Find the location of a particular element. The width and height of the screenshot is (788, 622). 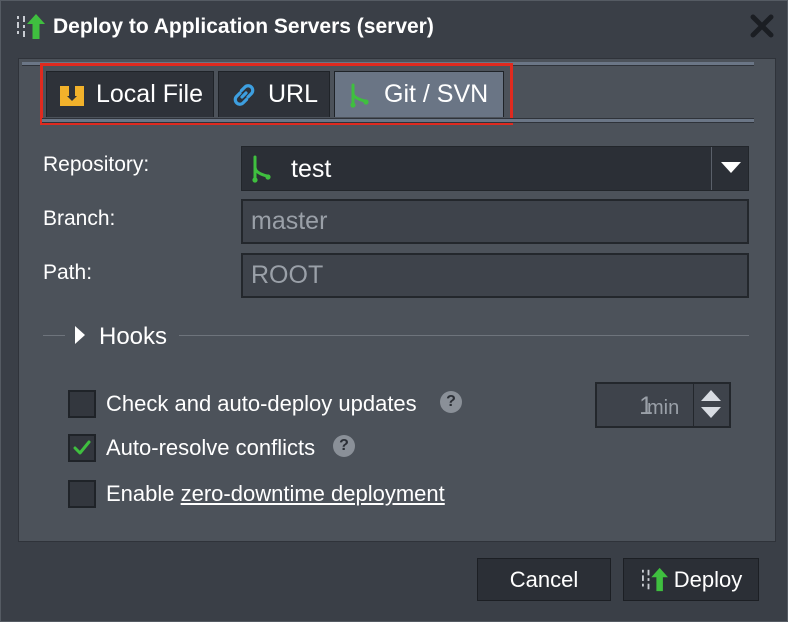

repository-value: test is located at coordinates (311, 169).